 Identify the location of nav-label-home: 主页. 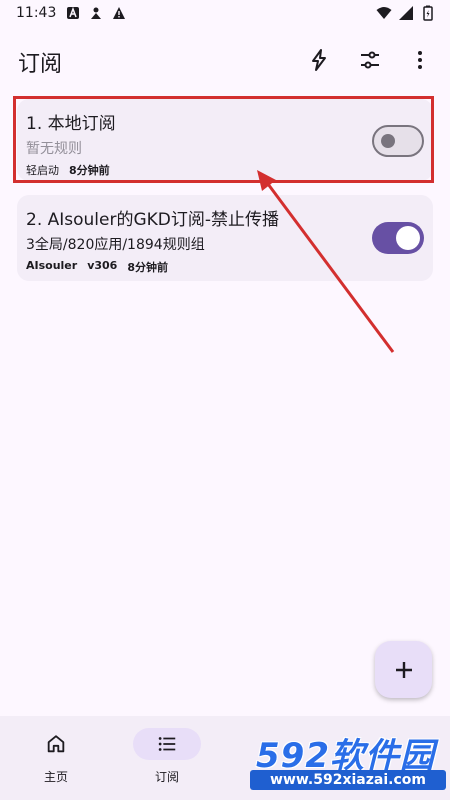
(55, 777).